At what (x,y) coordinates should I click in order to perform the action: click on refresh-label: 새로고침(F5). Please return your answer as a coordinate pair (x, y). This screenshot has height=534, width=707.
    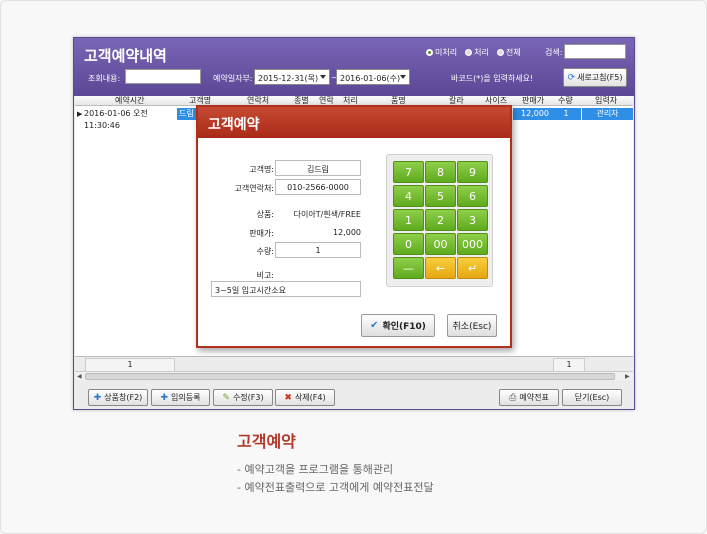
    Looking at the image, I should click on (600, 77).